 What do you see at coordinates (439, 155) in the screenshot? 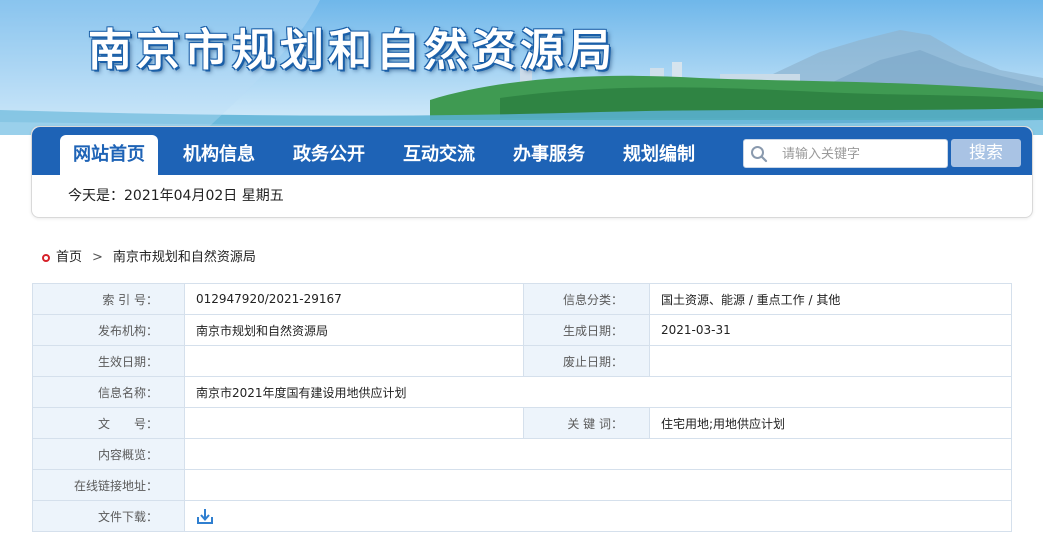
I see `nav-item-interaction: 互动交流` at bounding box center [439, 155].